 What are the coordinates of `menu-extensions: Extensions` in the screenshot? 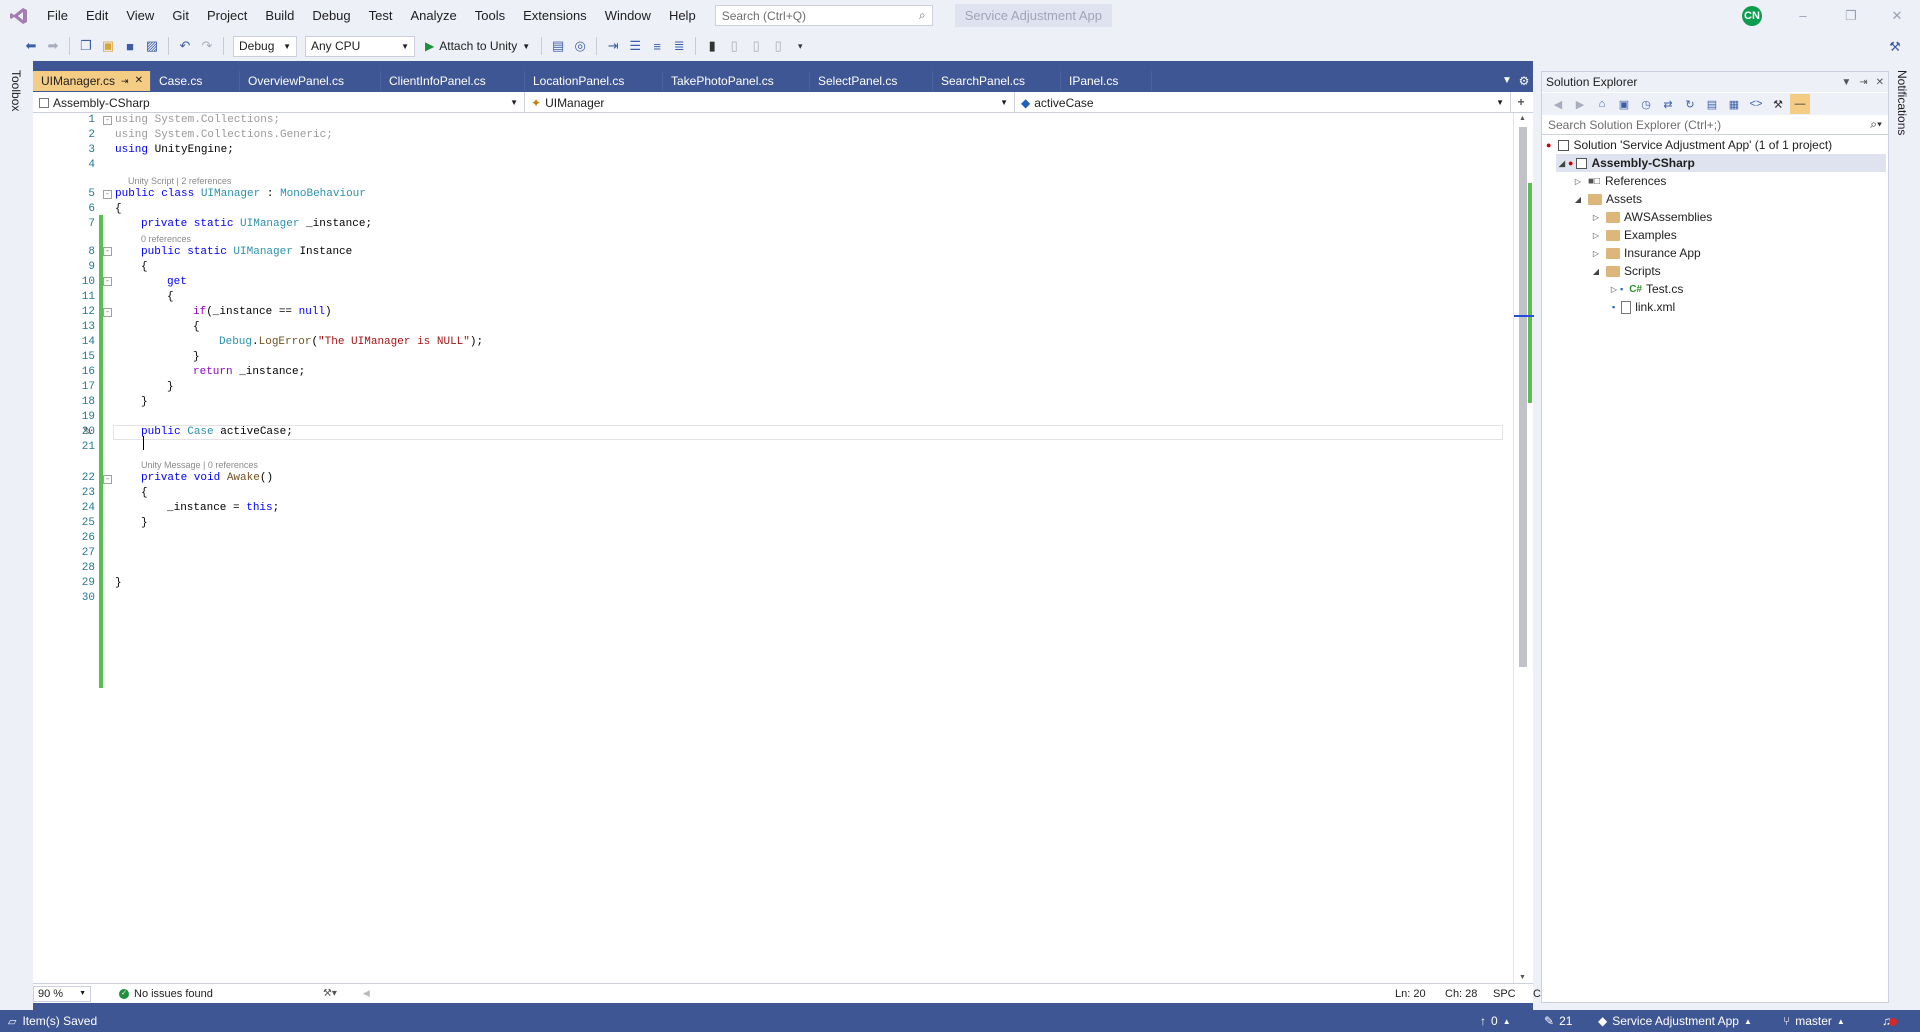 It's located at (555, 15).